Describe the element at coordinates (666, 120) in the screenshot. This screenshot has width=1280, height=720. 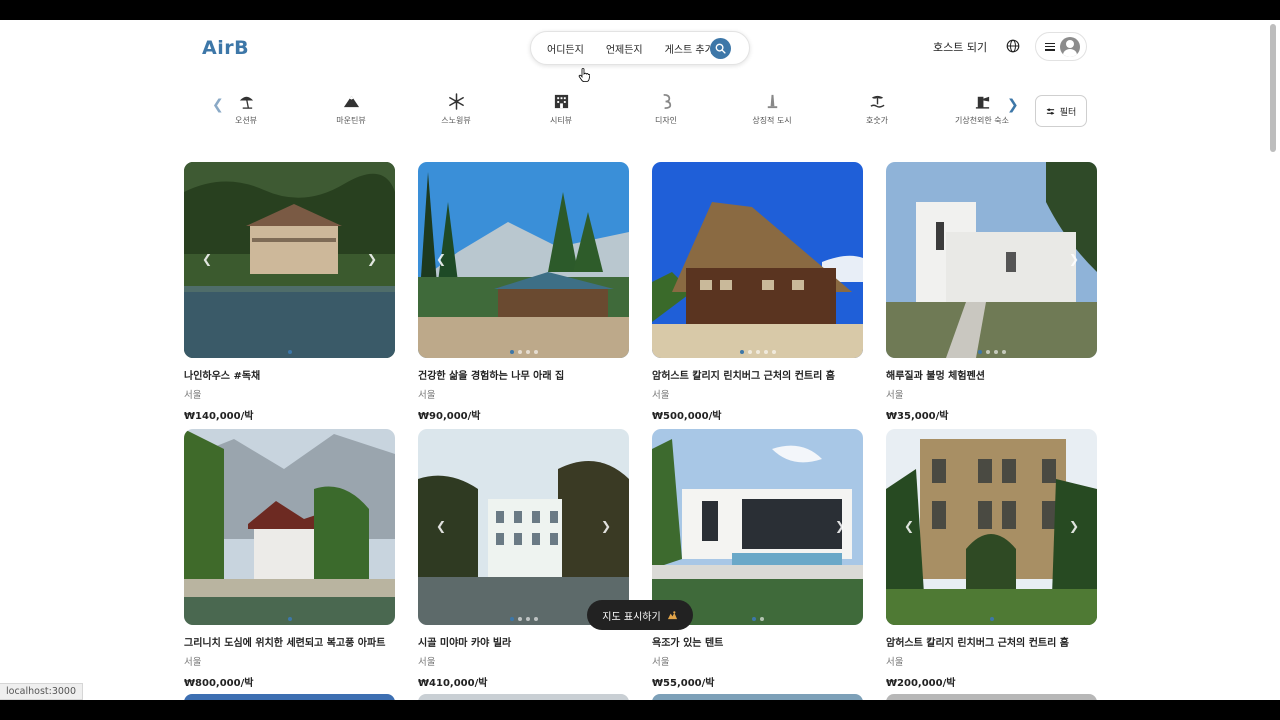
I see `category-label: 디자인` at that location.